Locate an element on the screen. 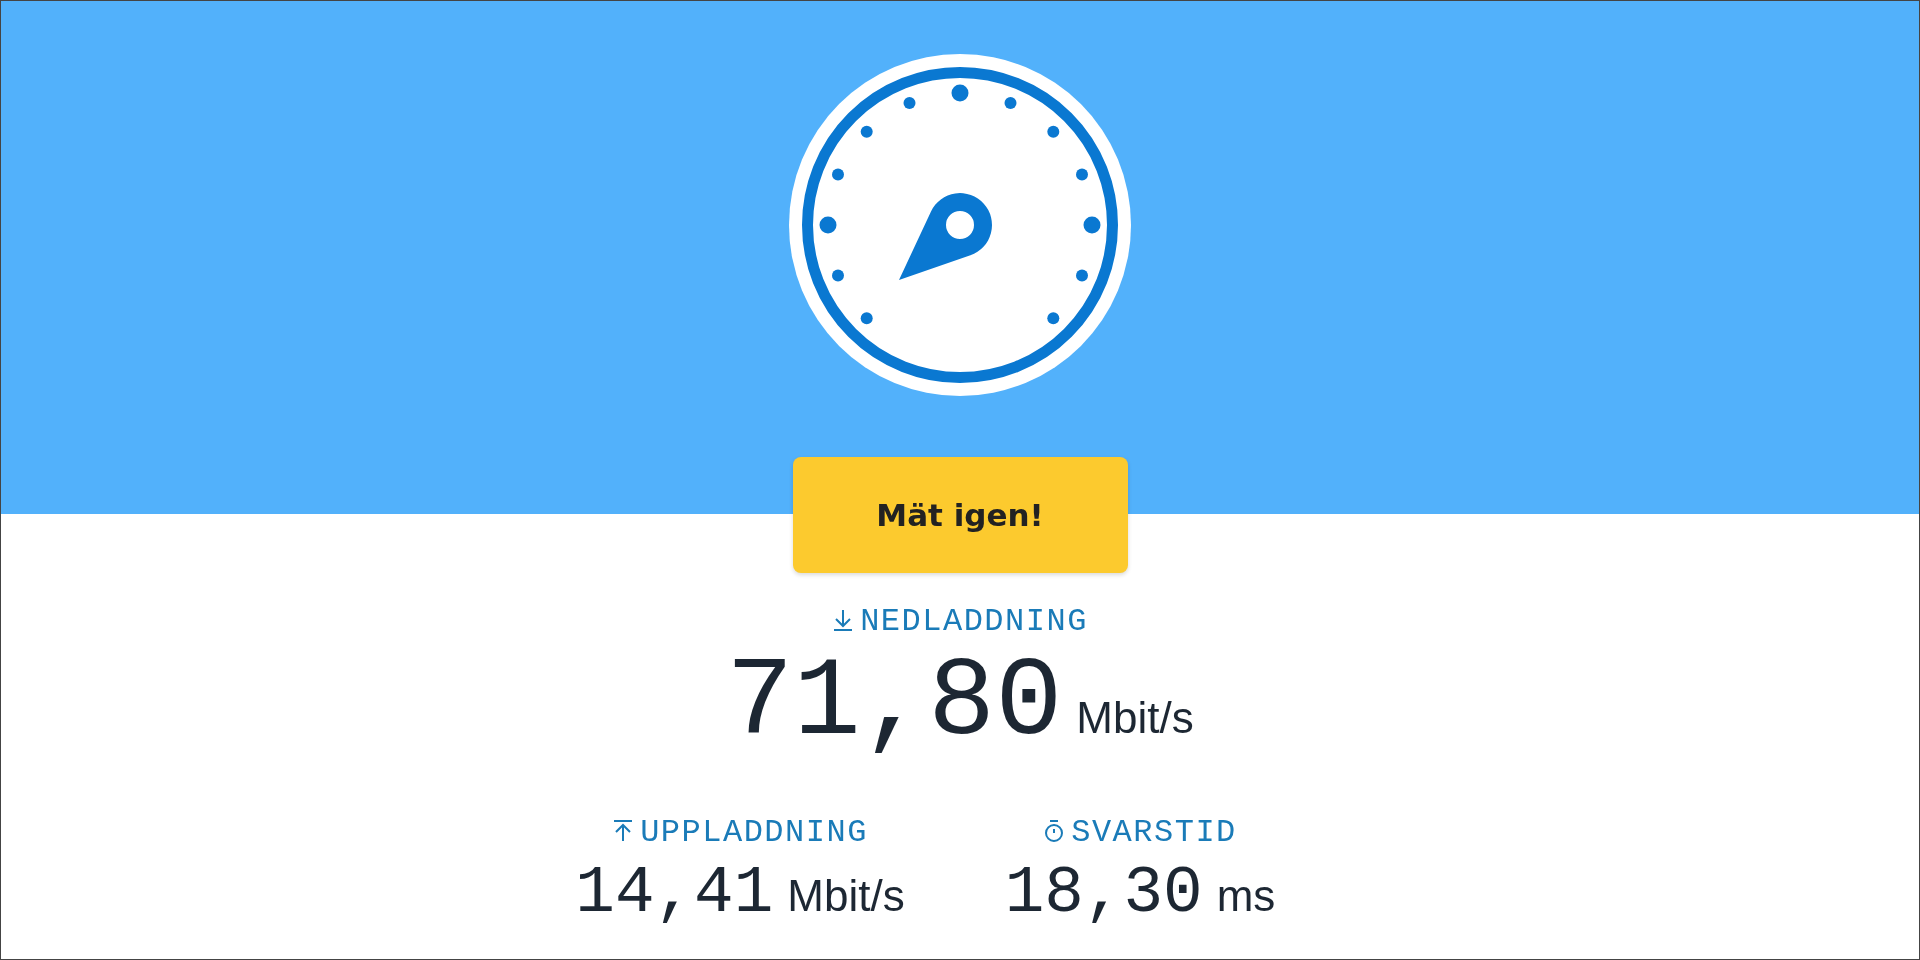 This screenshot has height=960, width=1920. metric-label: NEDLADDNING is located at coordinates (974, 622).